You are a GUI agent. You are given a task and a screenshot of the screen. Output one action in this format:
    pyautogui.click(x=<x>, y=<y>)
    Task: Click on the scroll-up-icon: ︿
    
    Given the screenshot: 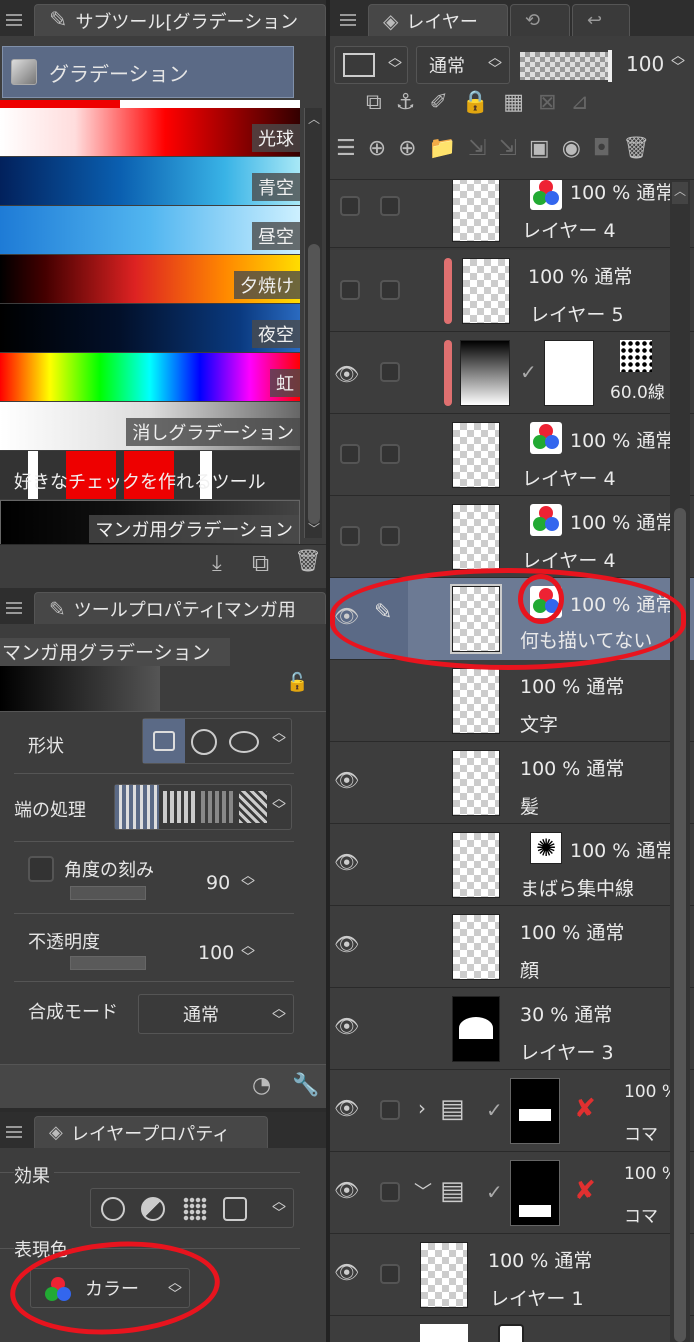 What is the action you would take?
    pyautogui.click(x=680, y=193)
    